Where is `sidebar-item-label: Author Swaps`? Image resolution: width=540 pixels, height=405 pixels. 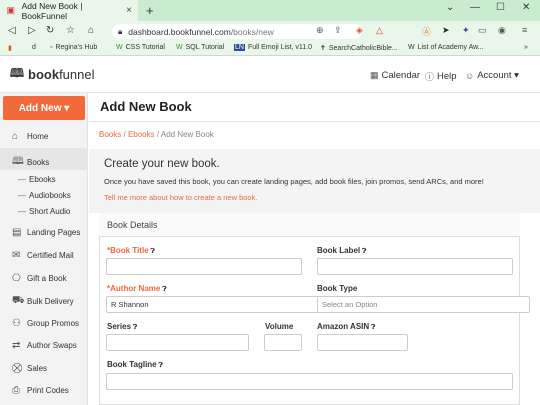
sidebar-item-label: Author Swaps is located at coordinates (52, 345).